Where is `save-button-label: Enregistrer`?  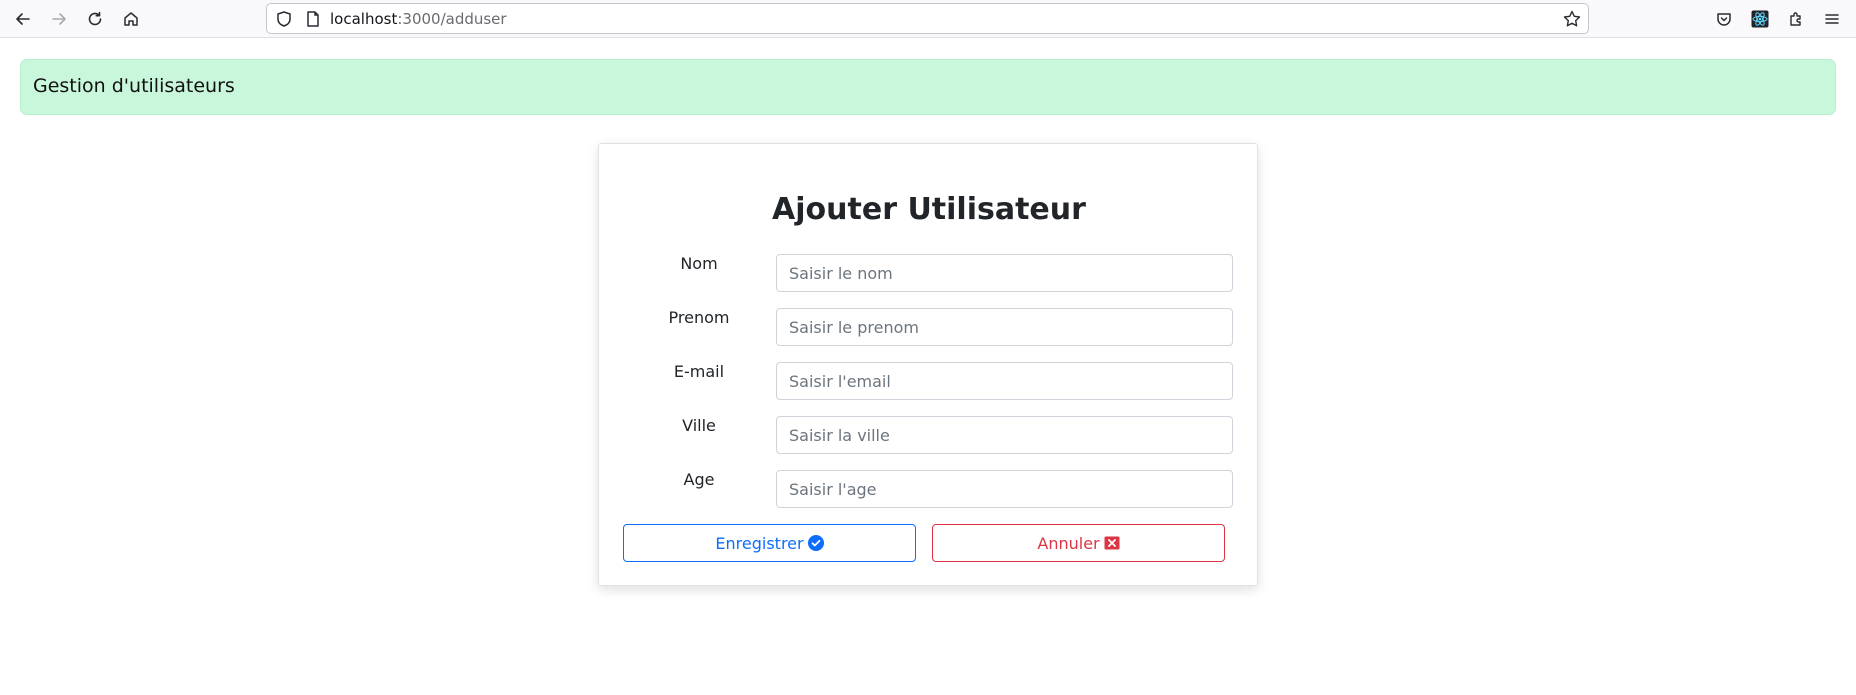
save-button-label: Enregistrer is located at coordinates (759, 543).